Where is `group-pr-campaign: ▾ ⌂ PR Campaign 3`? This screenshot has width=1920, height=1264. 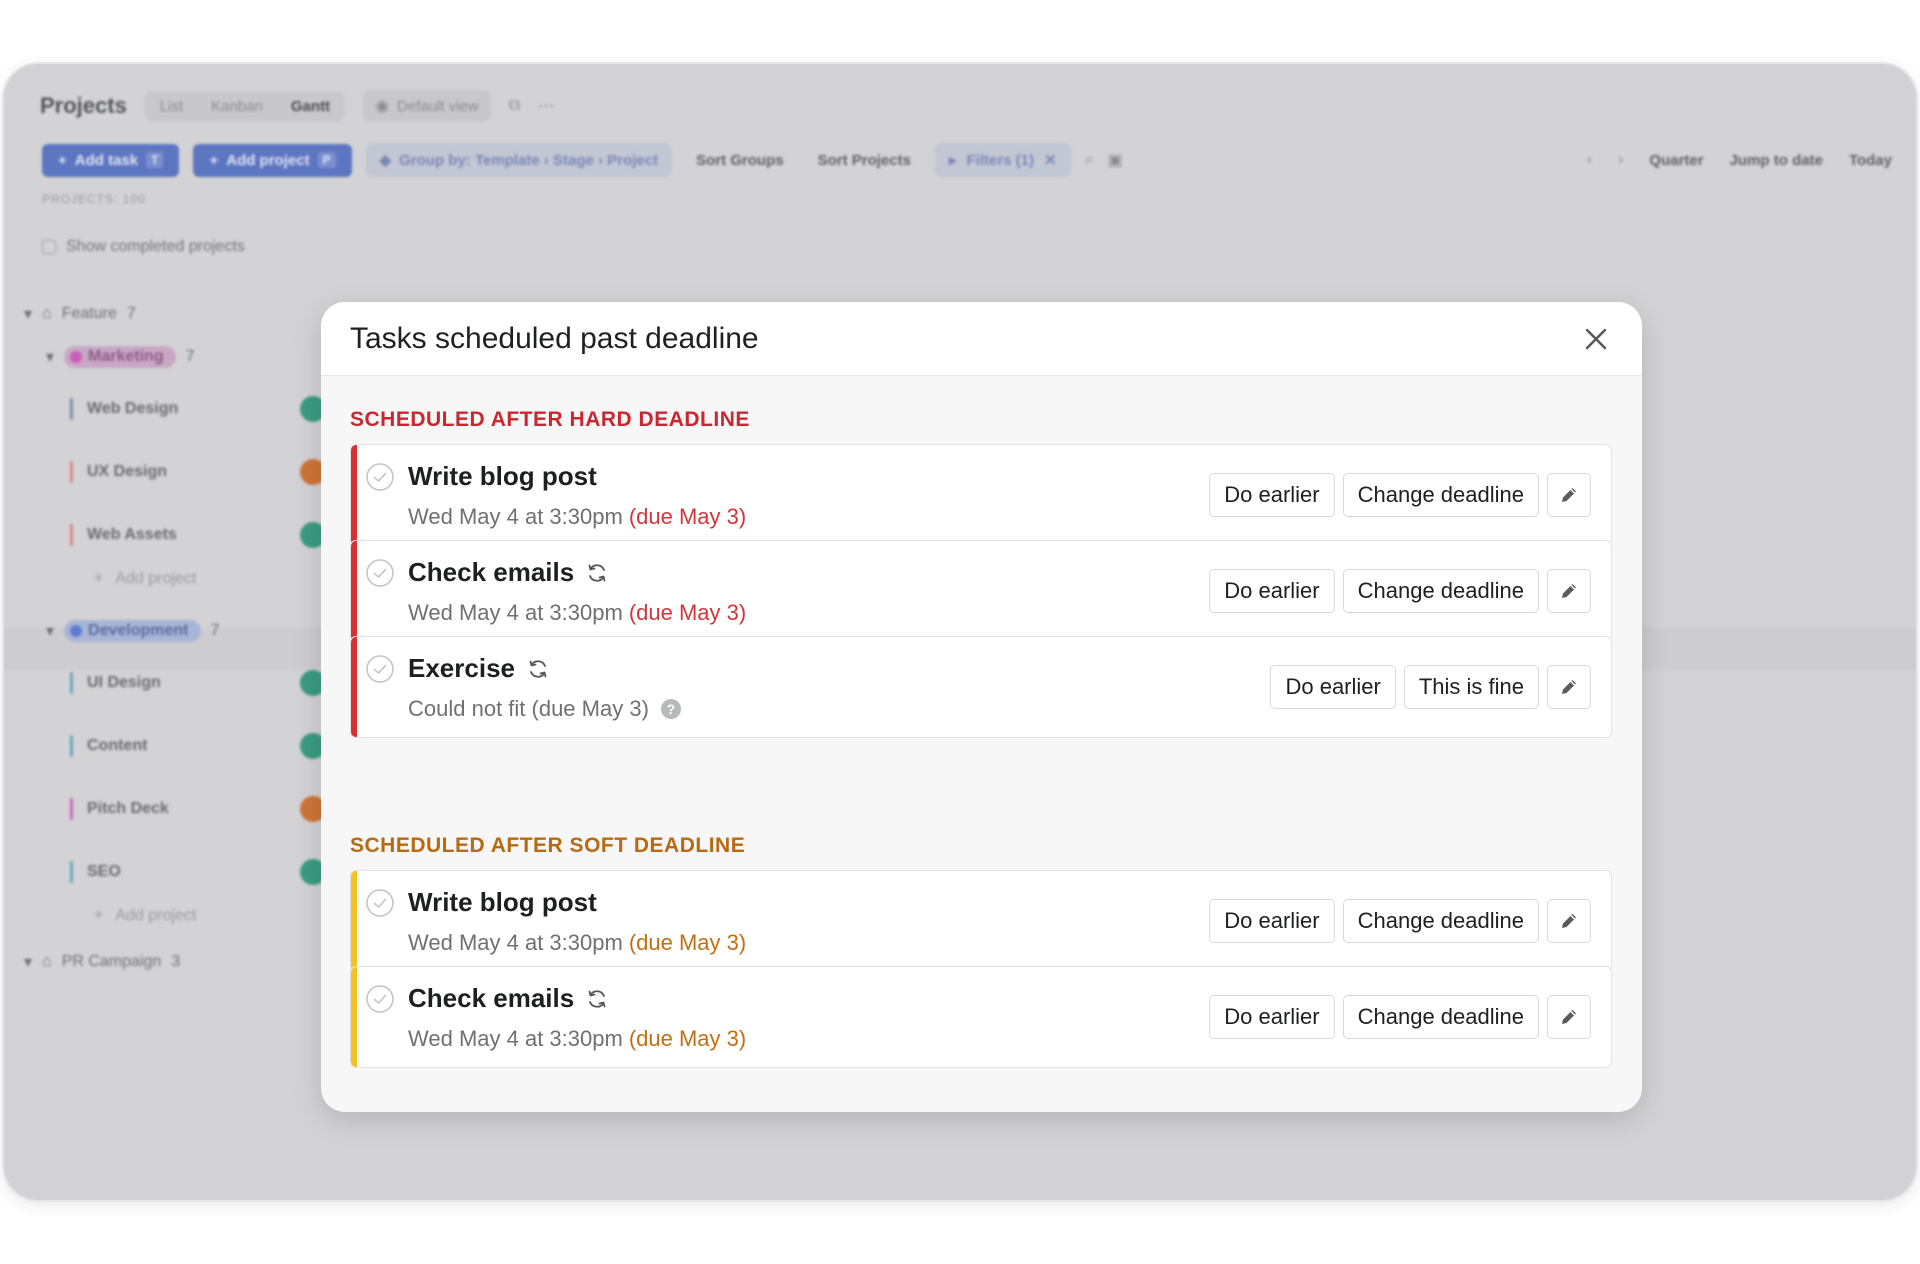
group-pr-campaign: ▾ ⌂ PR Campaign 3 is located at coordinates (102, 962).